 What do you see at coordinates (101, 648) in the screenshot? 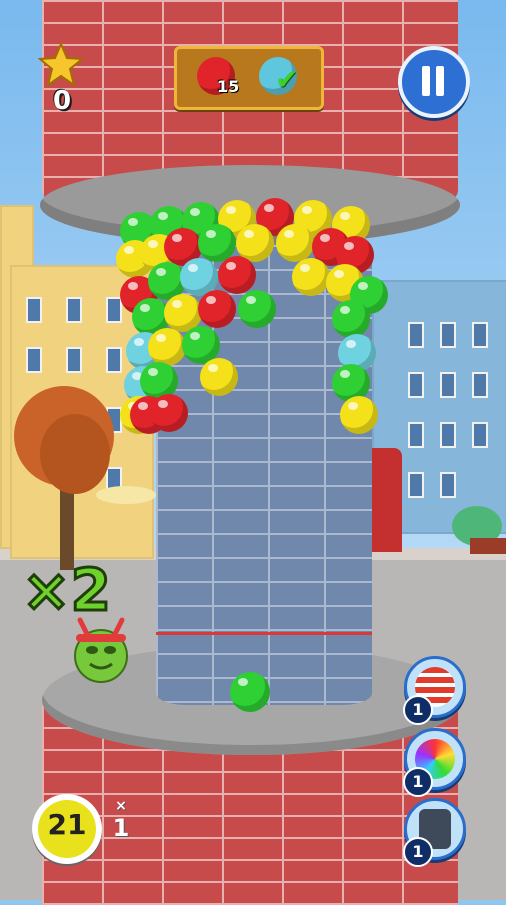
I see `green-monster-mascot` at bounding box center [101, 648].